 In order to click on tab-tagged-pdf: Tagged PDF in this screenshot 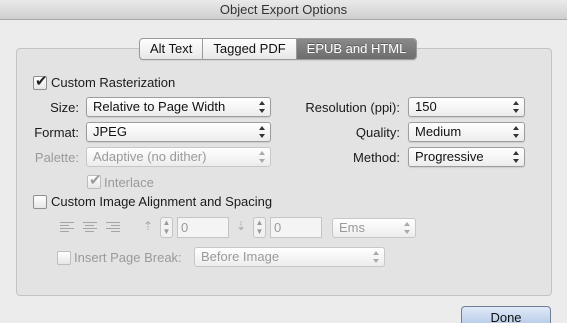, I will do `click(250, 49)`.